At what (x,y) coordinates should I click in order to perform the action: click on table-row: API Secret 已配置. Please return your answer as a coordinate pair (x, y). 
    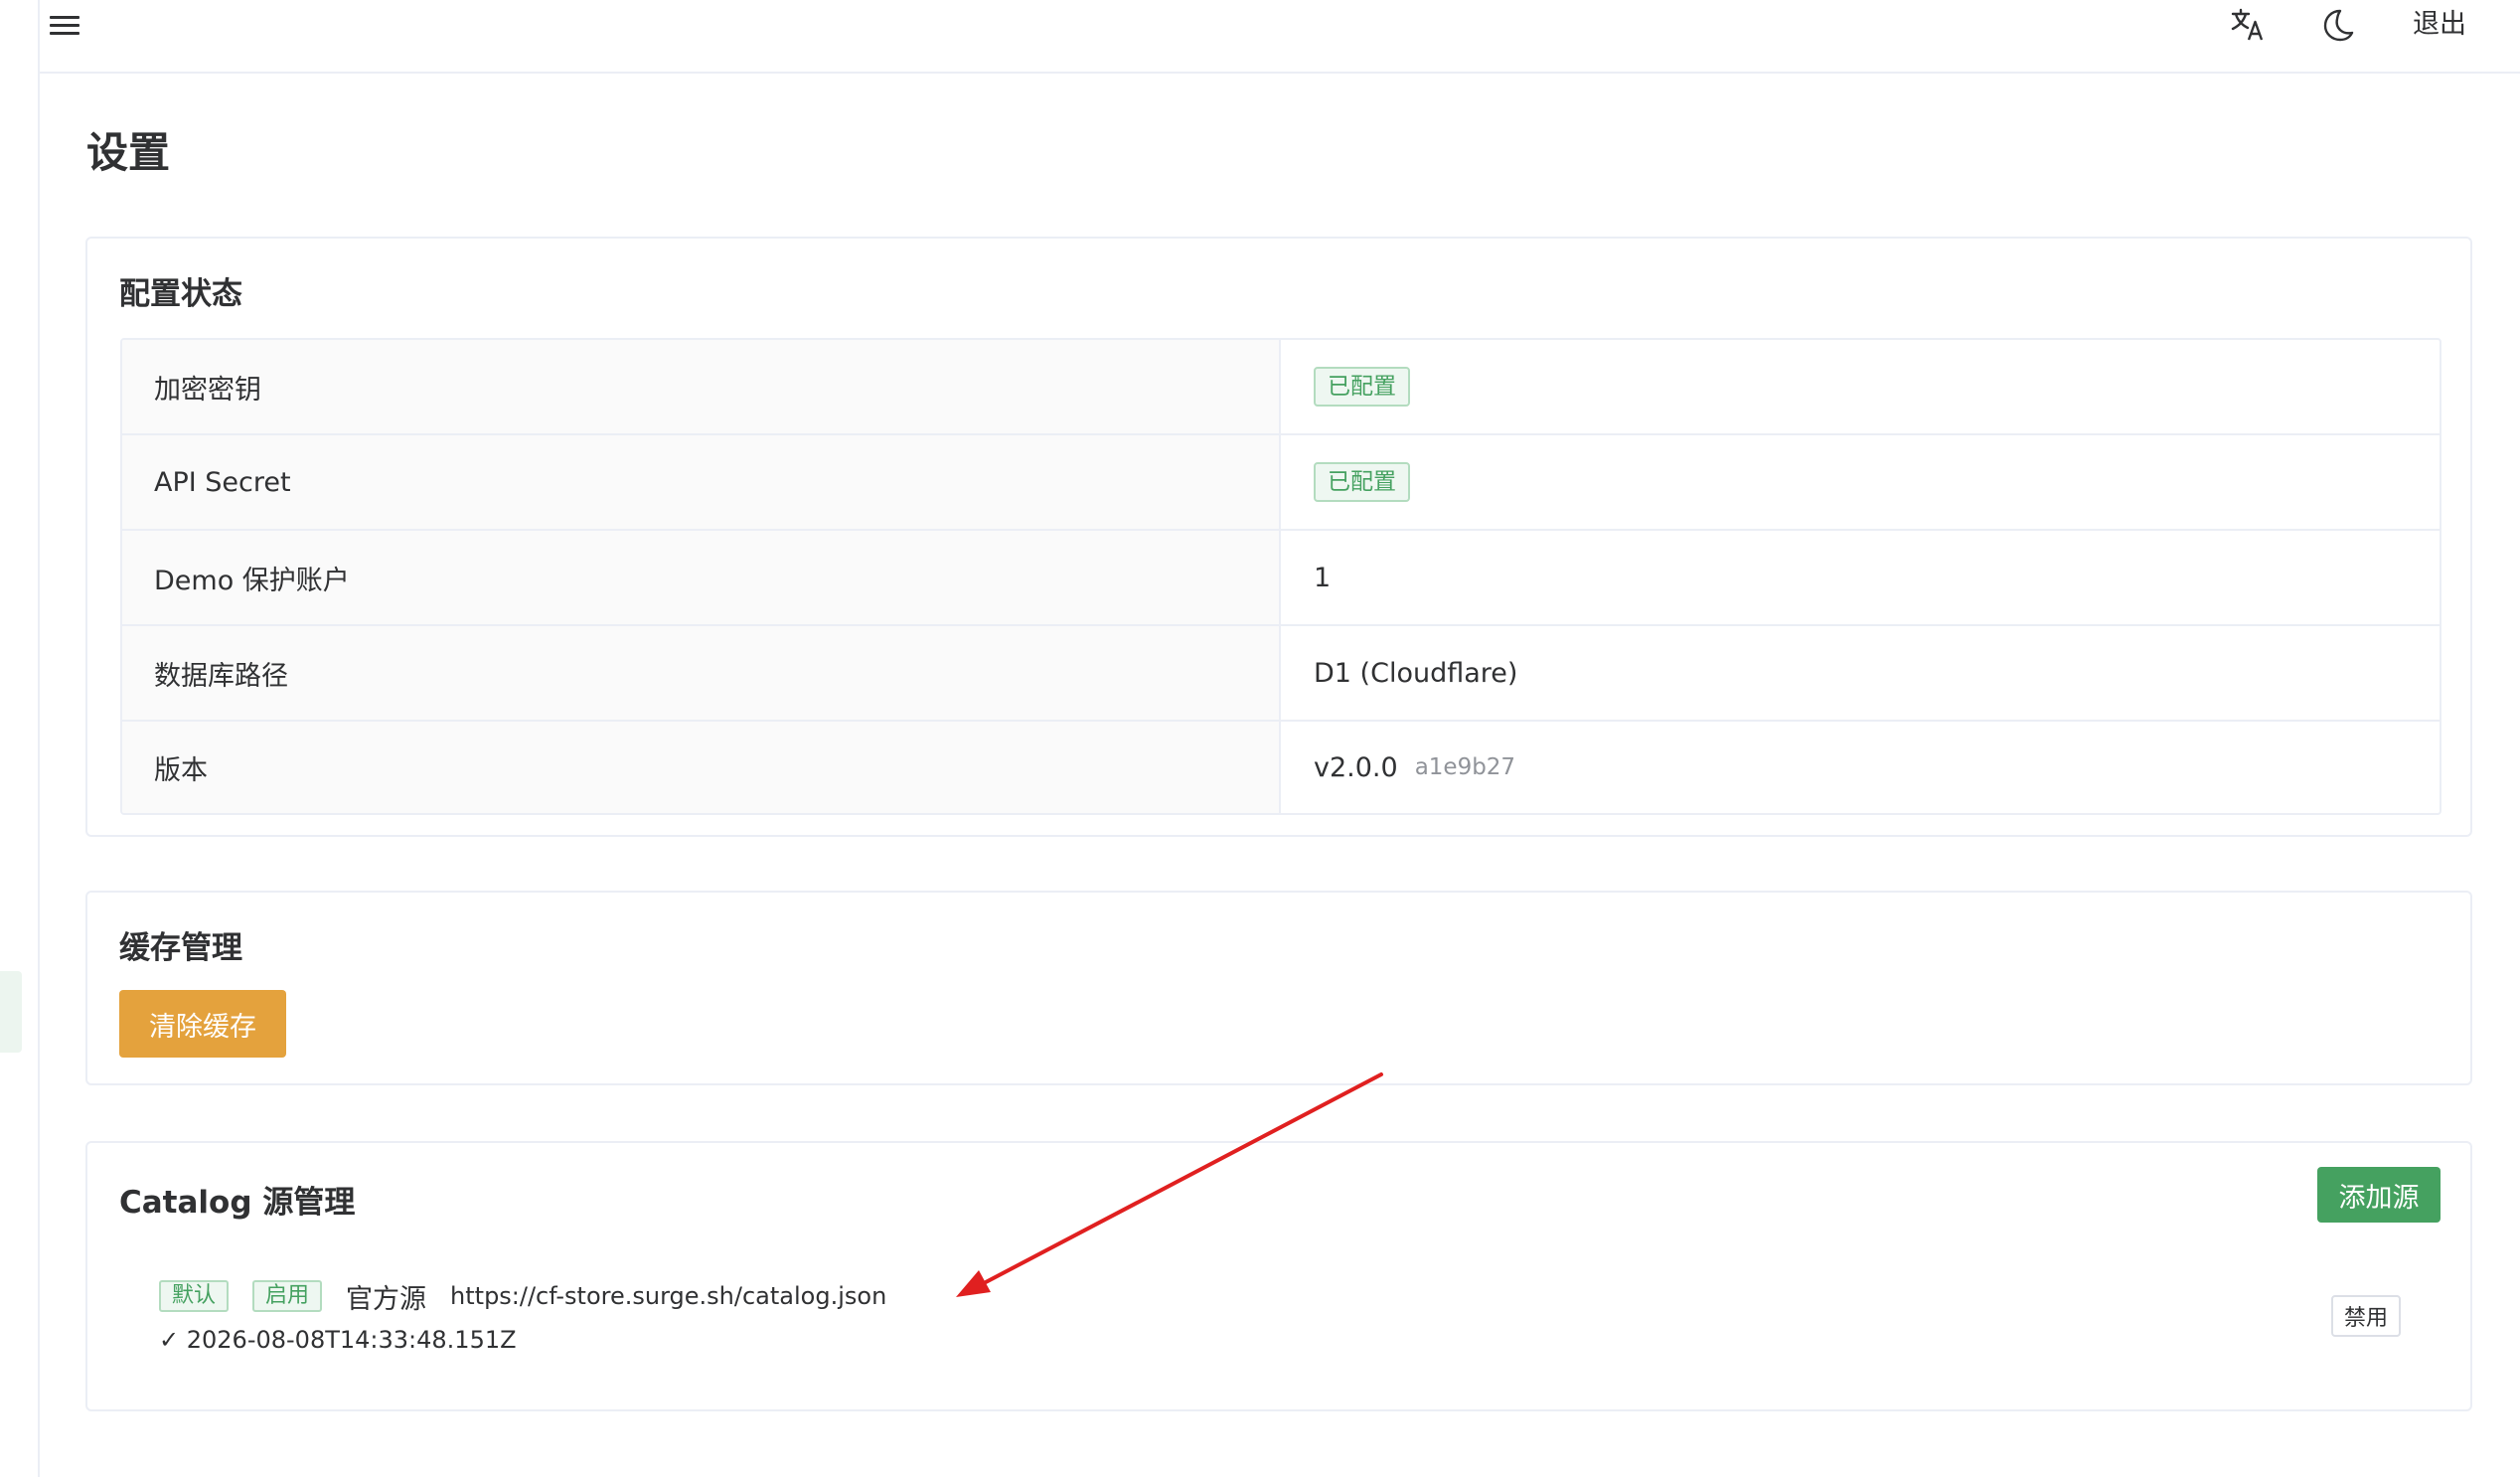
    Looking at the image, I should click on (1281, 483).